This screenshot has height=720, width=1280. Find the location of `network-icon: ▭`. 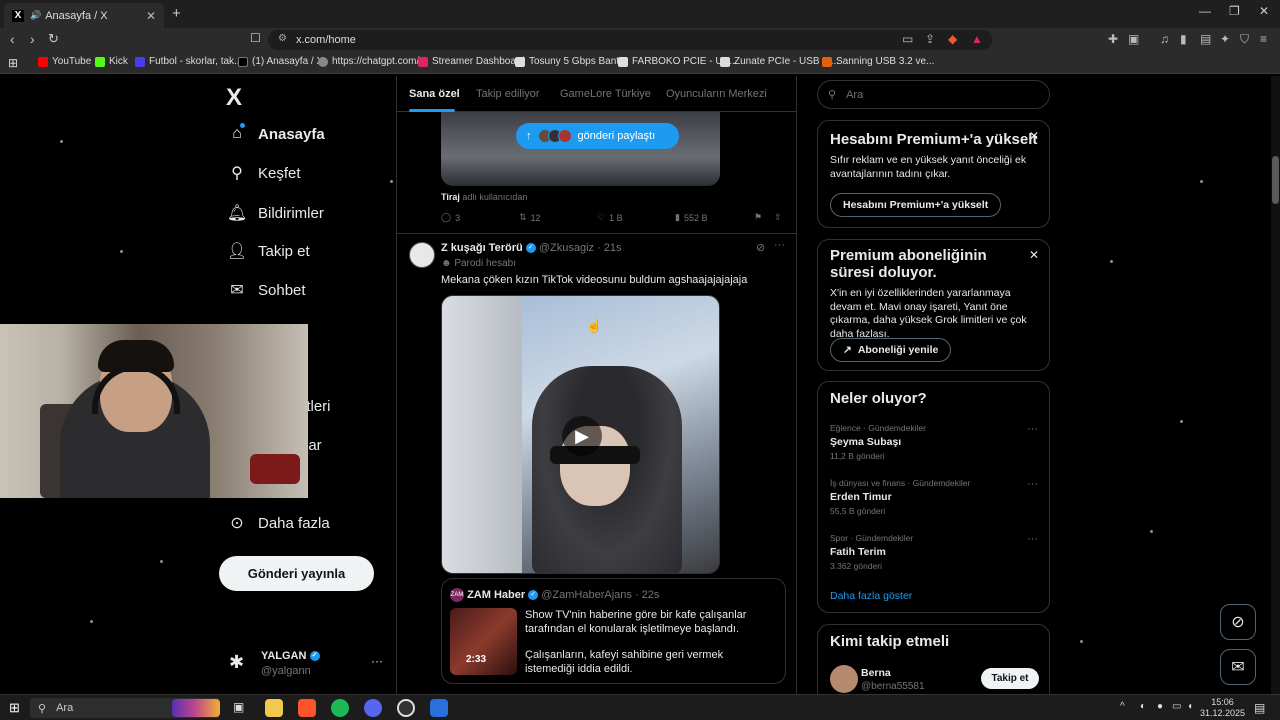

network-icon: ▭ is located at coordinates (1176, 706).